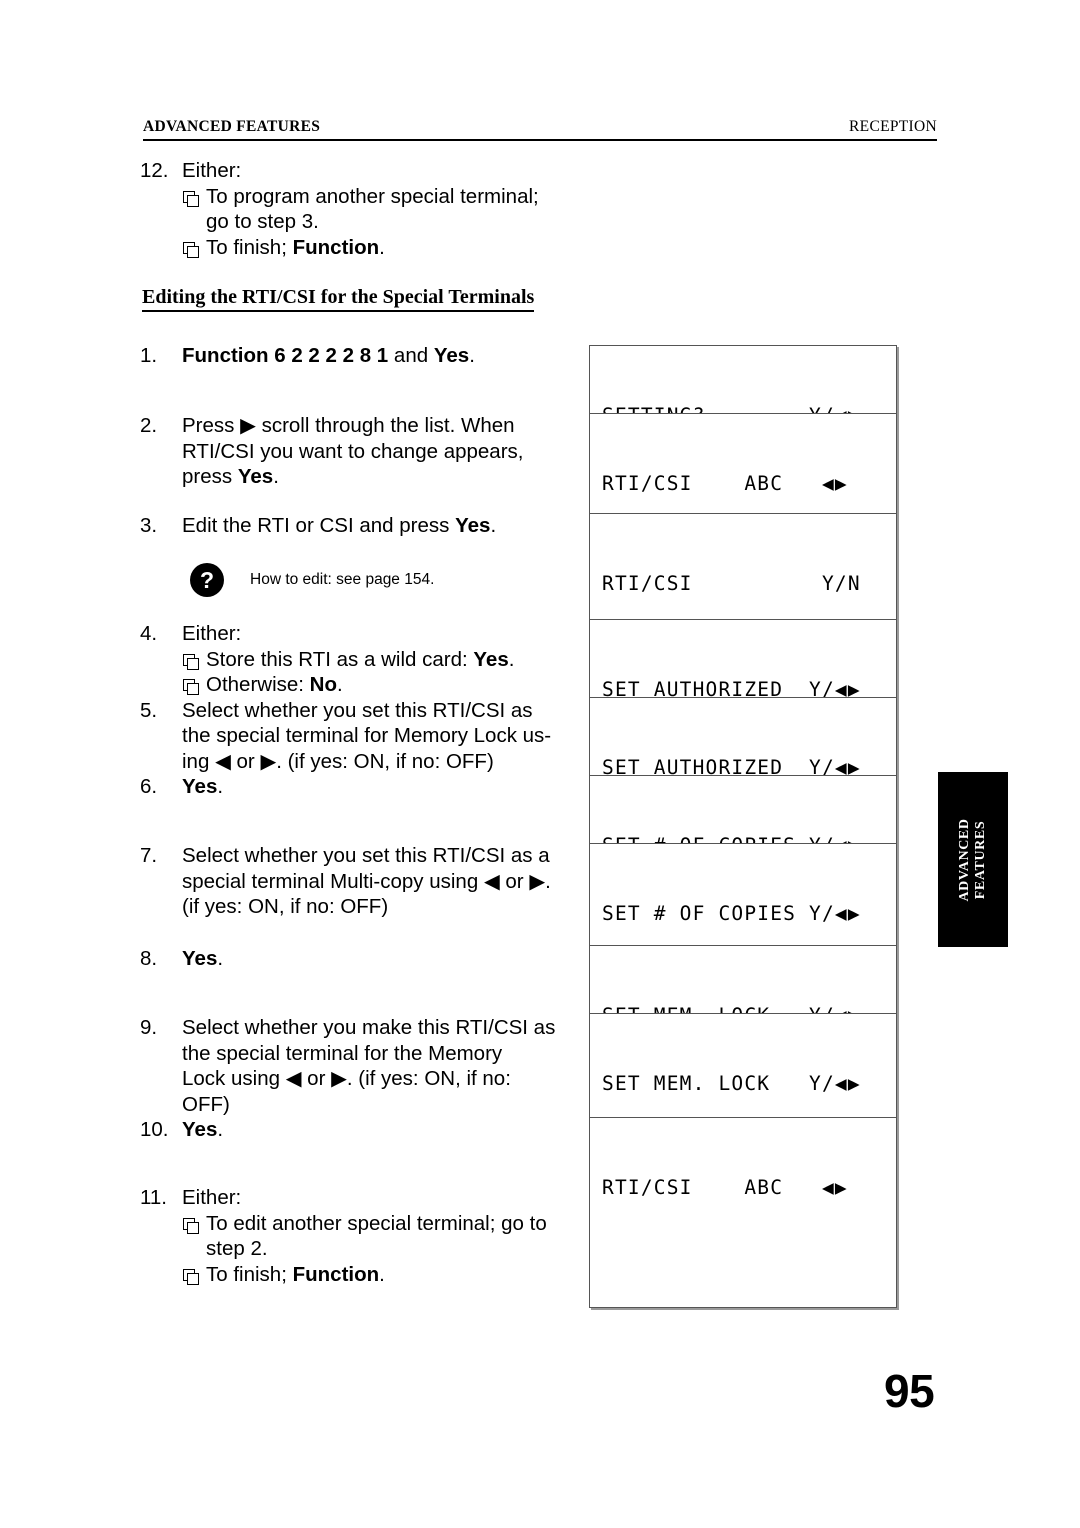  I want to click on step-11-bullet-1-text: To edit another special terminal; go to, so click(376, 1223).